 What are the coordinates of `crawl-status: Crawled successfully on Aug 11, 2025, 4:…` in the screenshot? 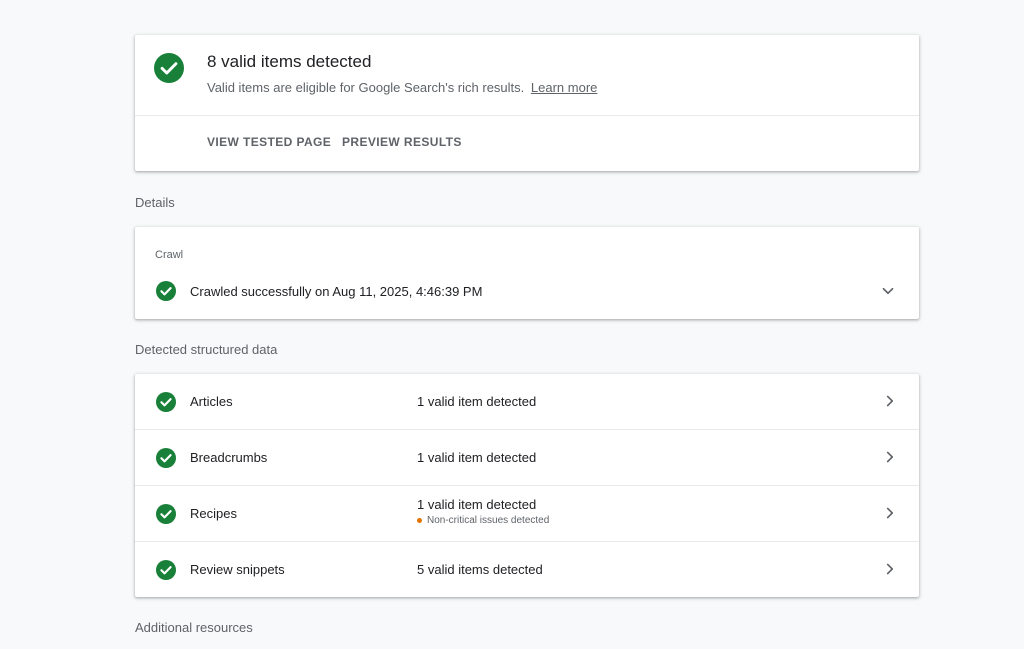 It's located at (336, 291).